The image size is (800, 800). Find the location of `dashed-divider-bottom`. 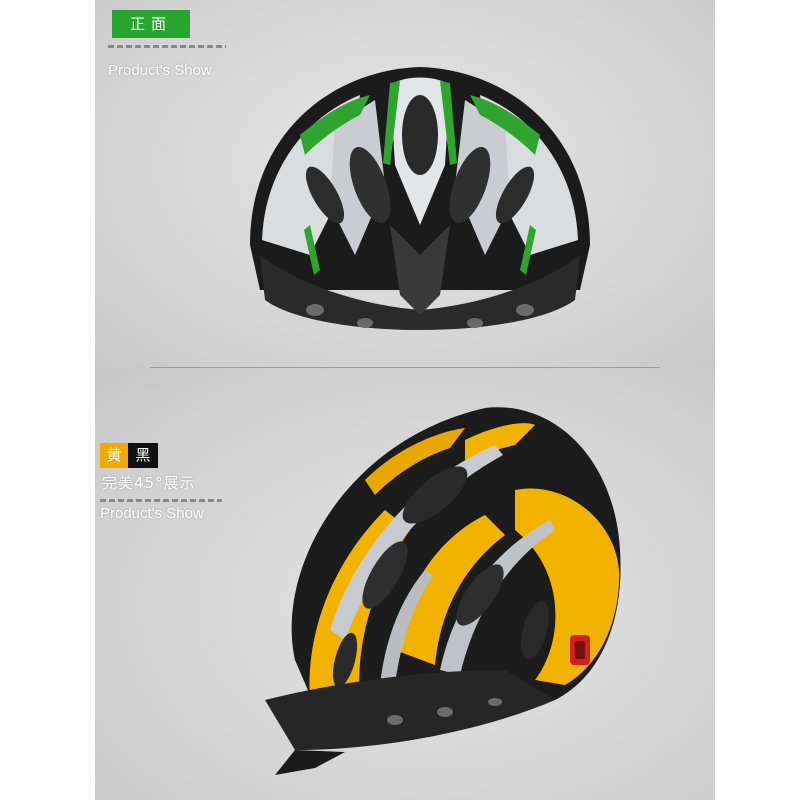

dashed-divider-bottom is located at coordinates (161, 500).